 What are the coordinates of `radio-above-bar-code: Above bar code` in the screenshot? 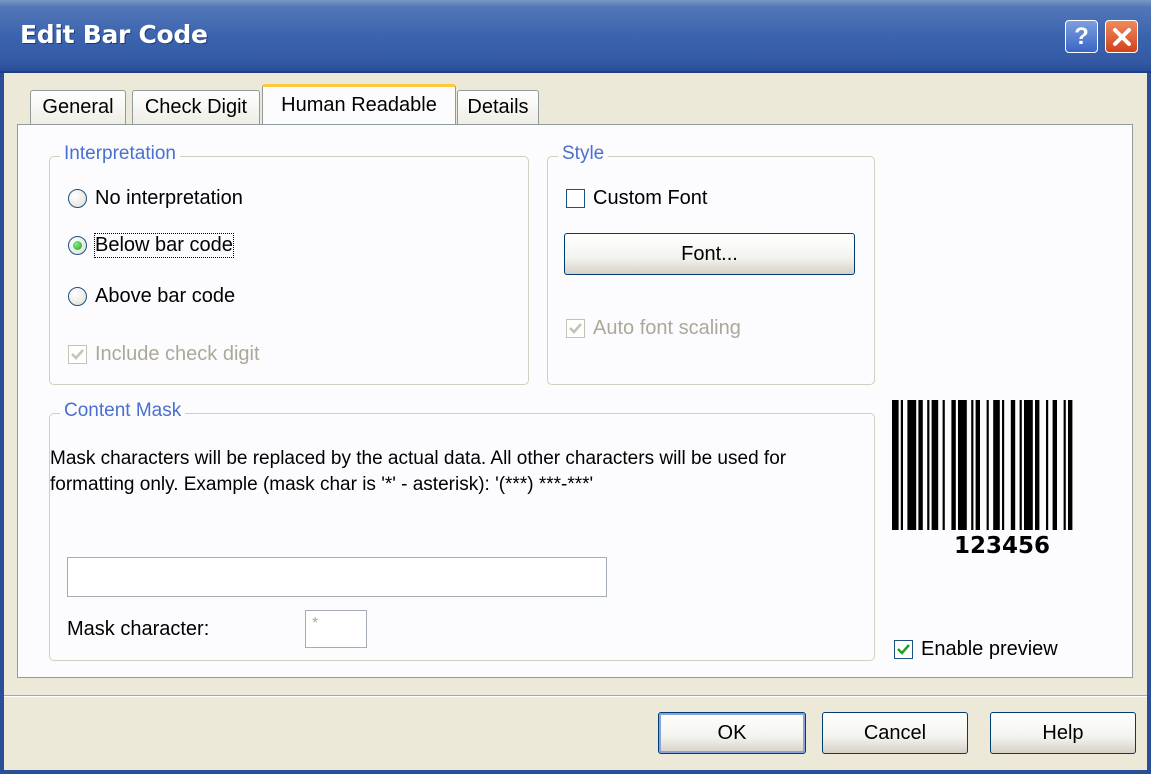 It's located at (151, 296).